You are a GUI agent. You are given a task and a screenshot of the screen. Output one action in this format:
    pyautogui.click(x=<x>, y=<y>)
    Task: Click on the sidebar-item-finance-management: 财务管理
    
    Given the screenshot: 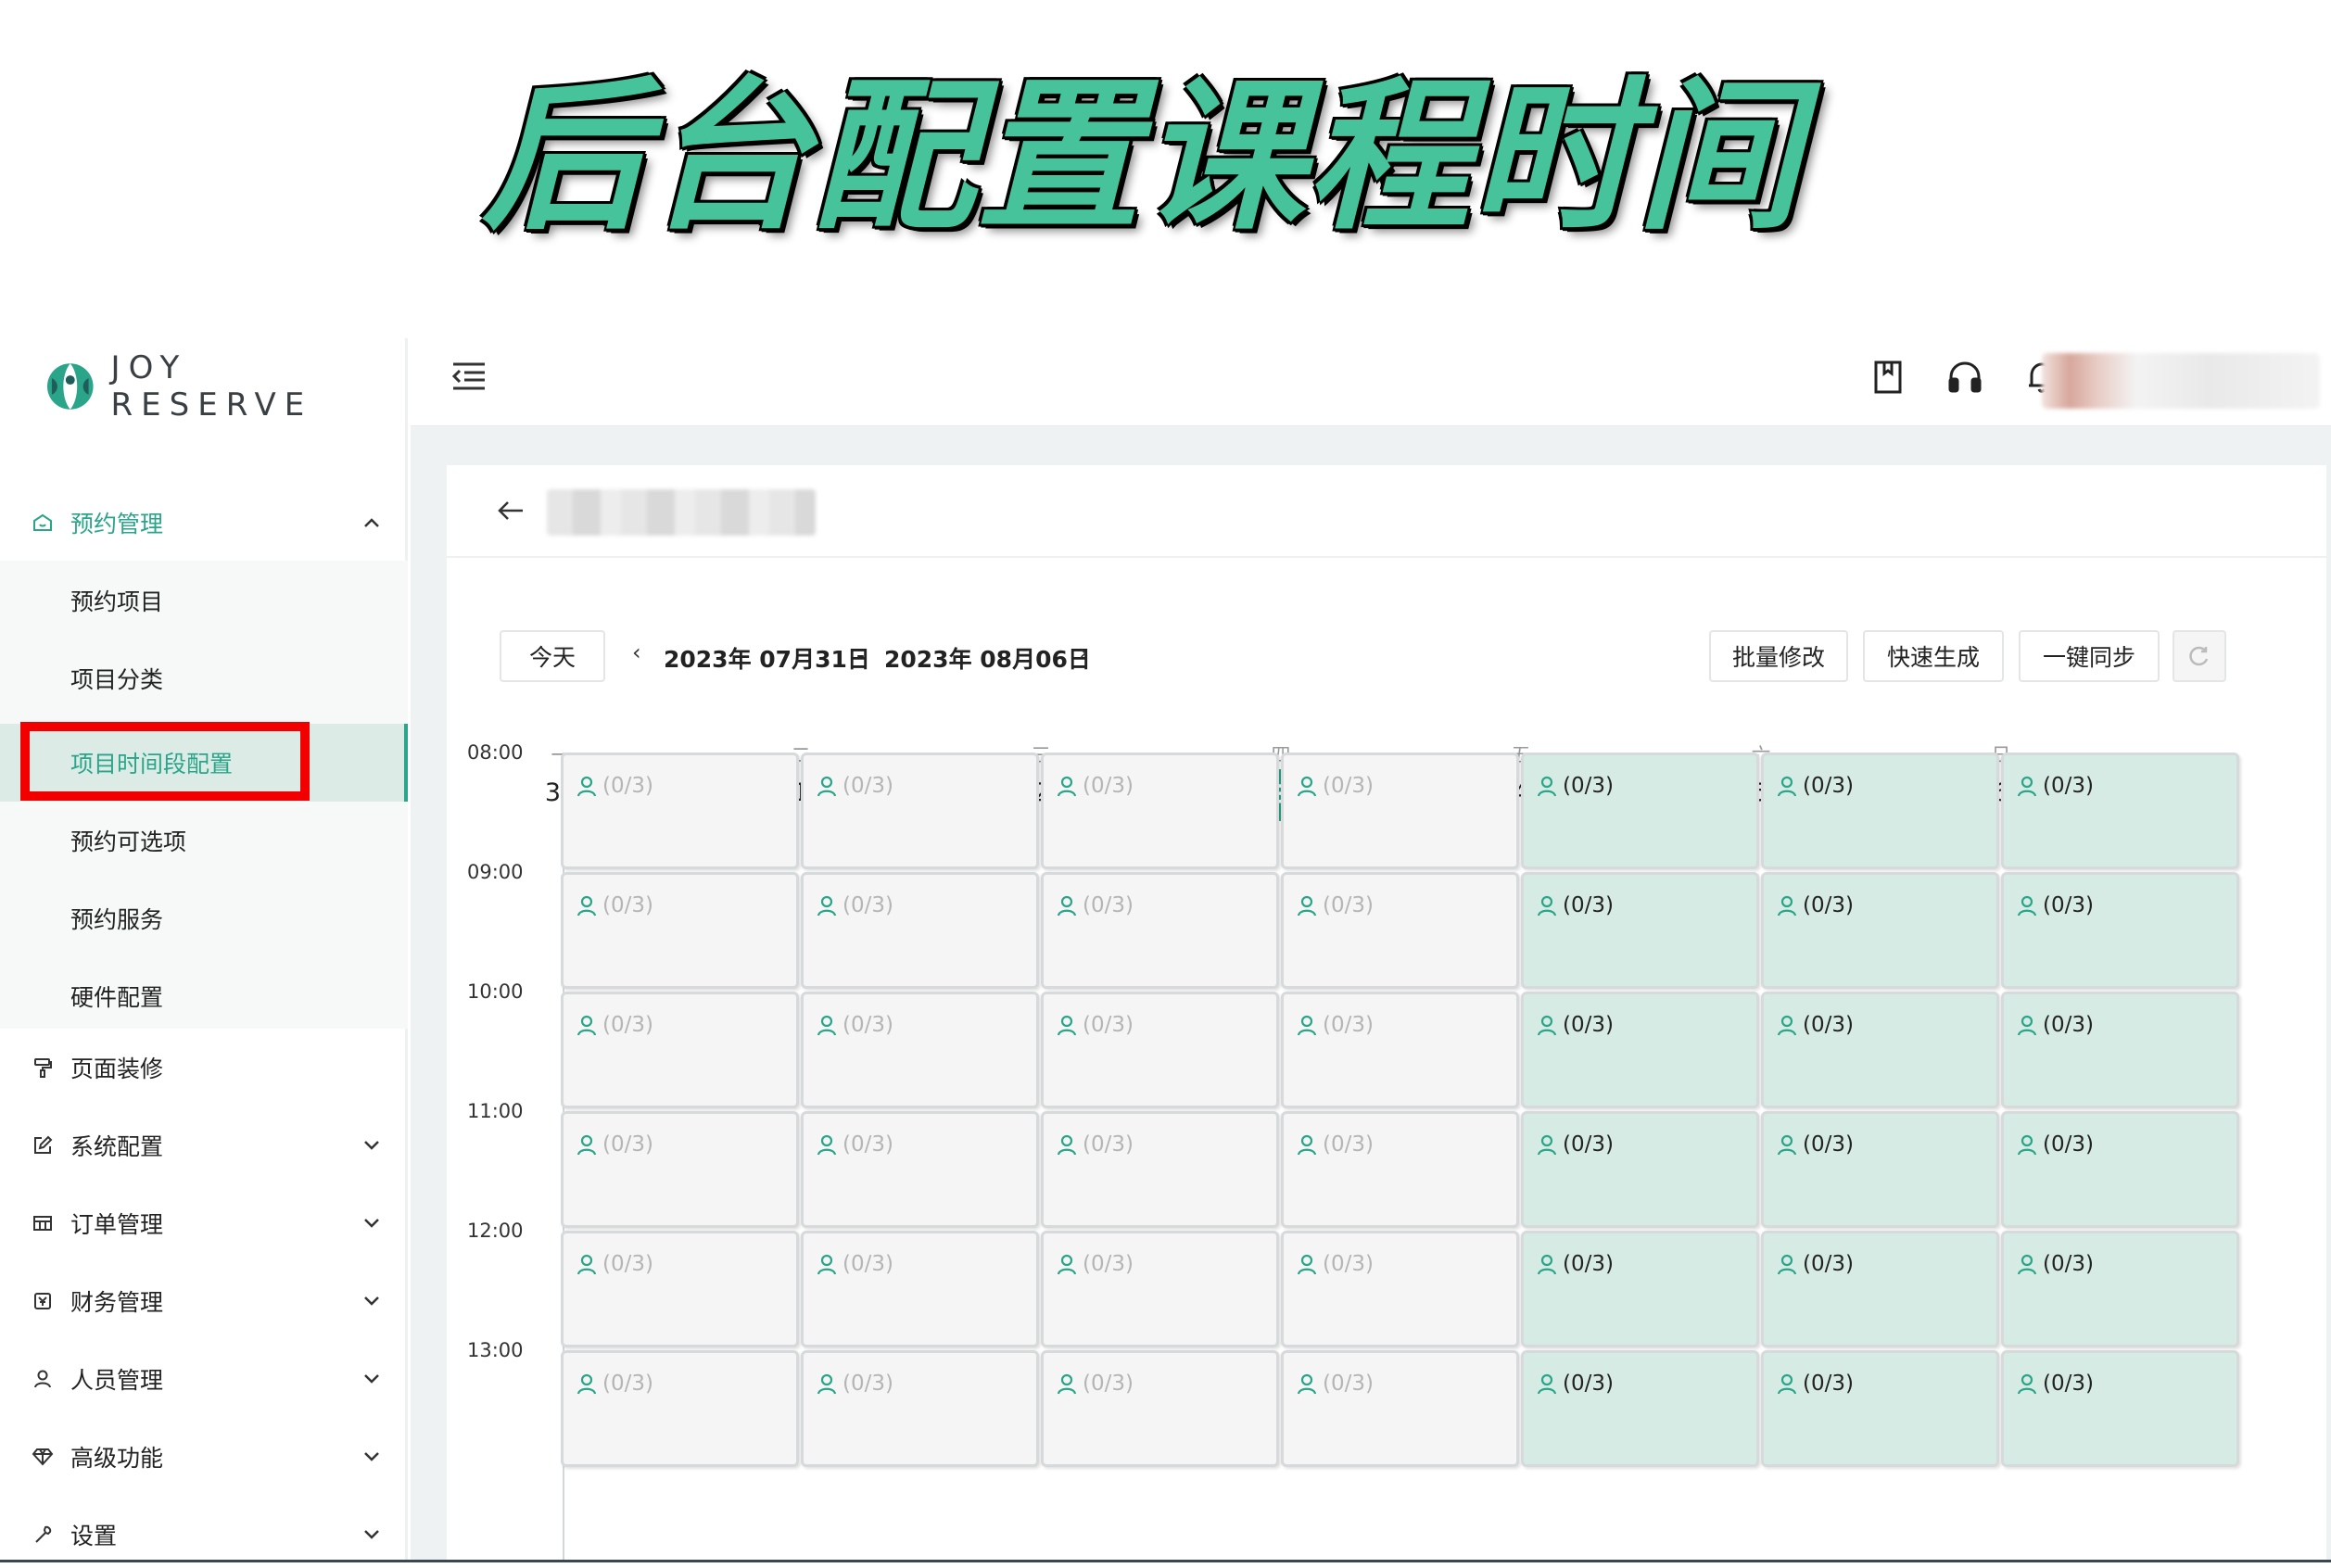 What is the action you would take?
    pyautogui.click(x=204, y=1301)
    